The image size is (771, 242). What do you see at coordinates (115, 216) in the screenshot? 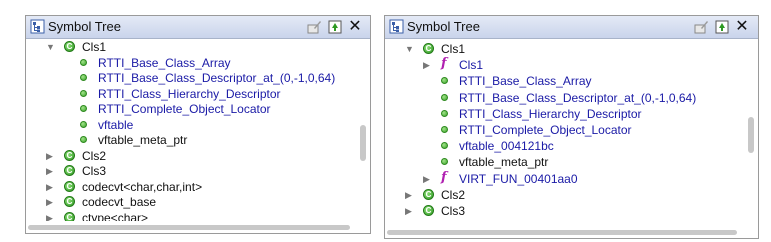
I see `tree-node-label: ctype<char>` at bounding box center [115, 216].